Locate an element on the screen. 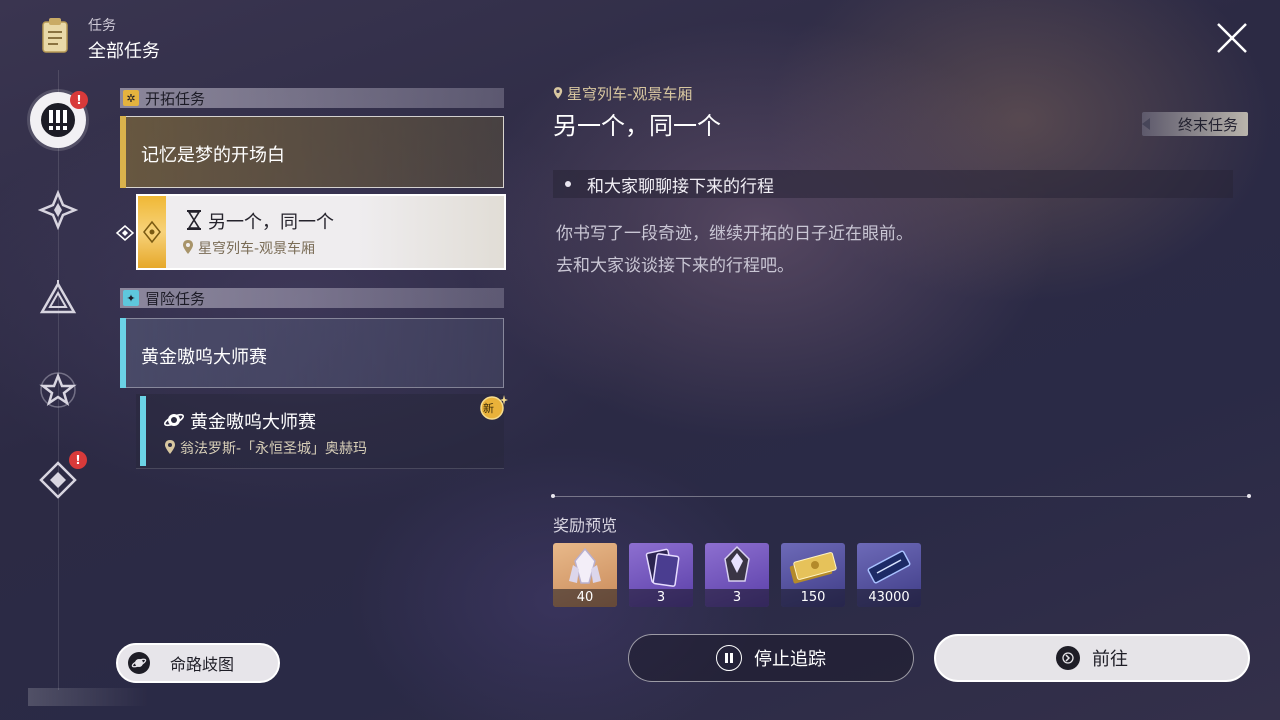 This screenshot has height=720, width=1280. quest-title: 记忆是梦的开场白 is located at coordinates (213, 155).